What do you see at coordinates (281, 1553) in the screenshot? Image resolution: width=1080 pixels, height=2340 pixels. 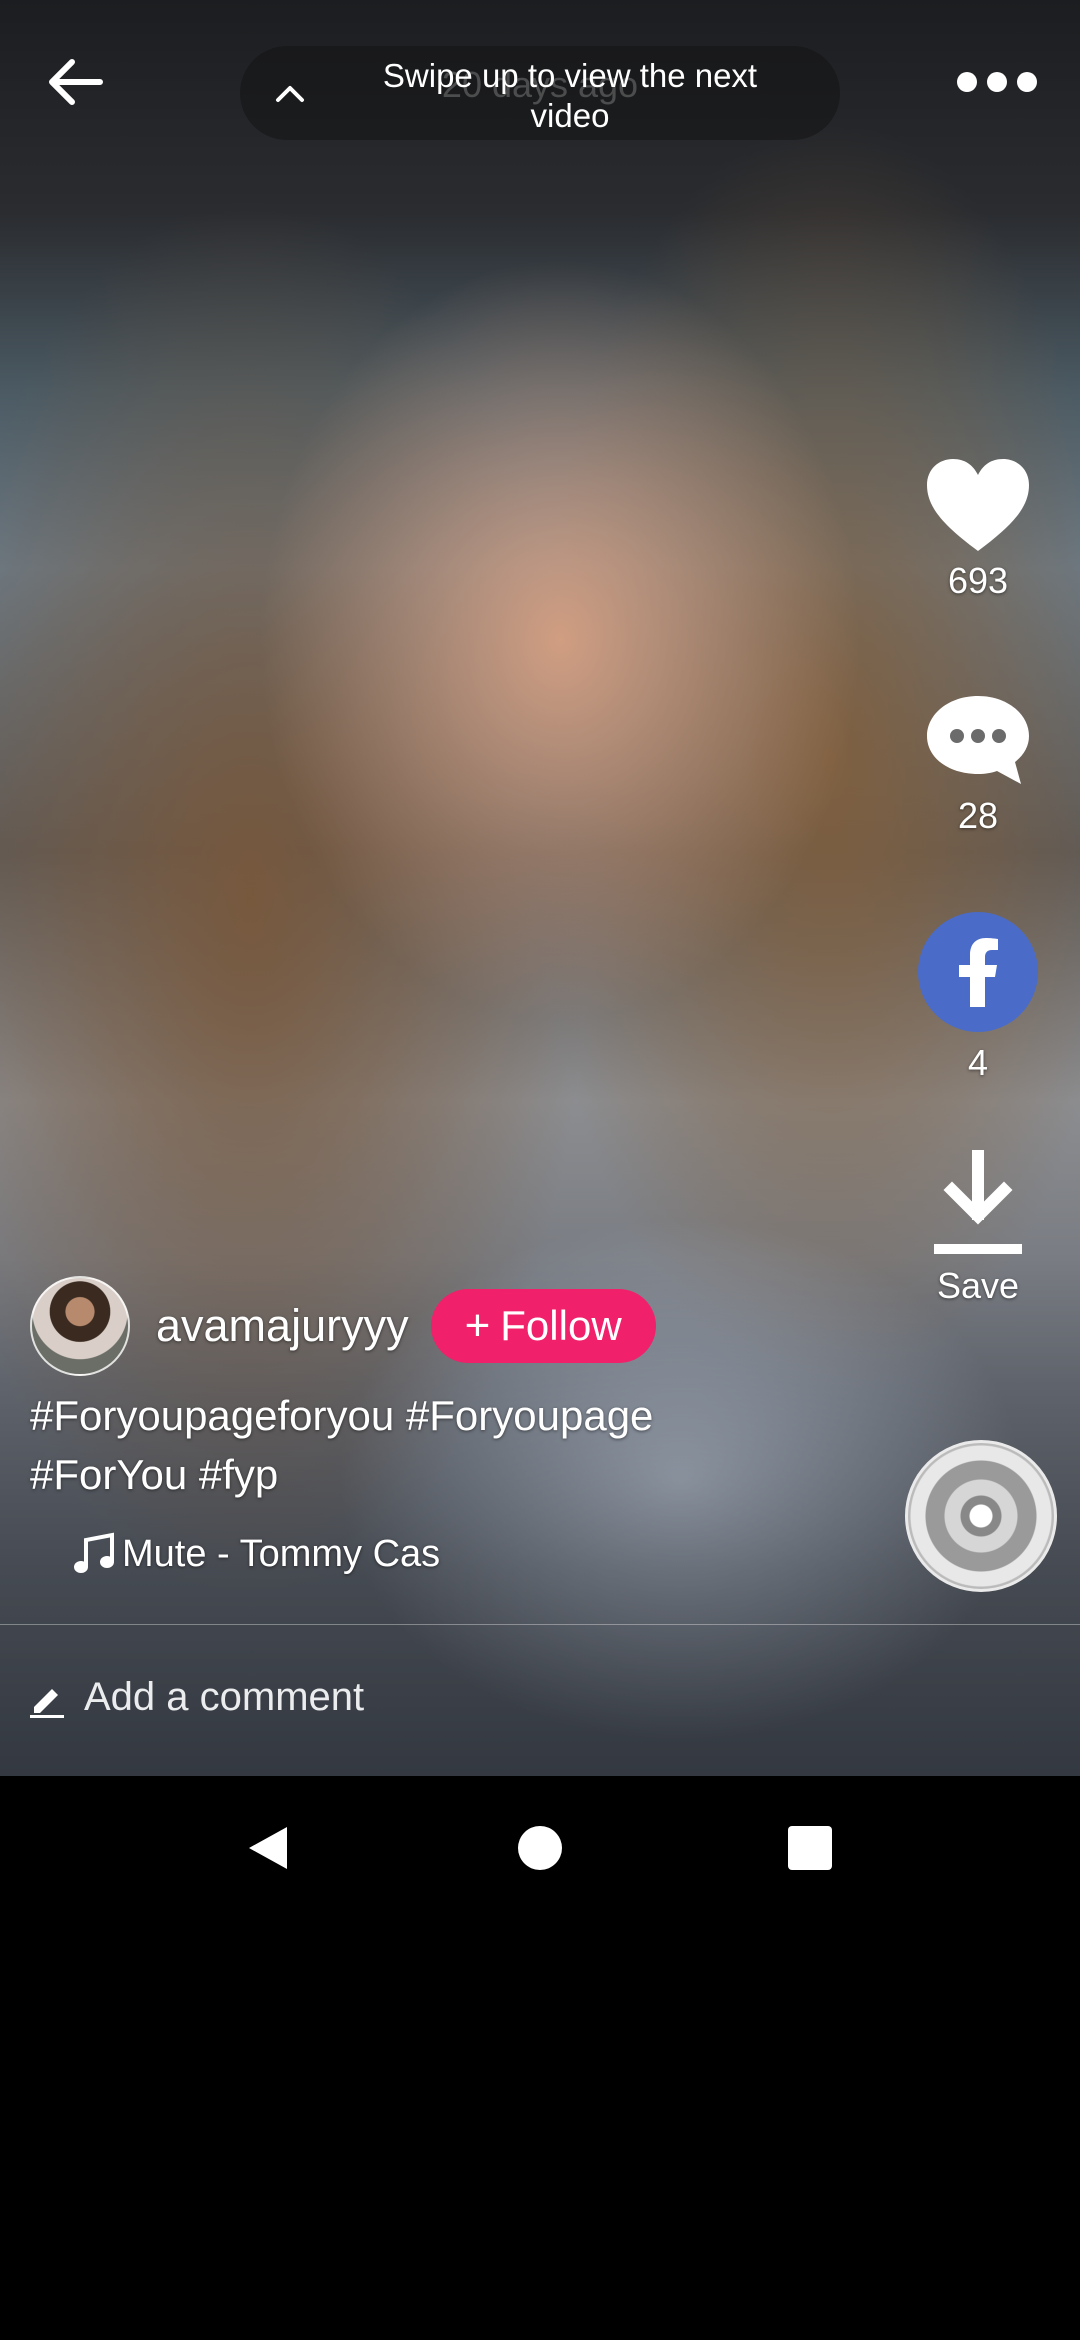 I see `music-title: Mute - Tommy Cas` at bounding box center [281, 1553].